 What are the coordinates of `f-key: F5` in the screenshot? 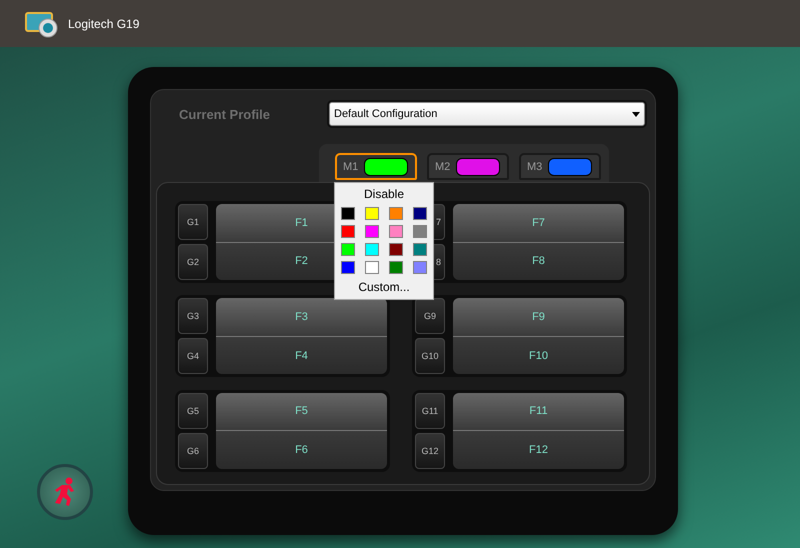 It's located at (301, 412).